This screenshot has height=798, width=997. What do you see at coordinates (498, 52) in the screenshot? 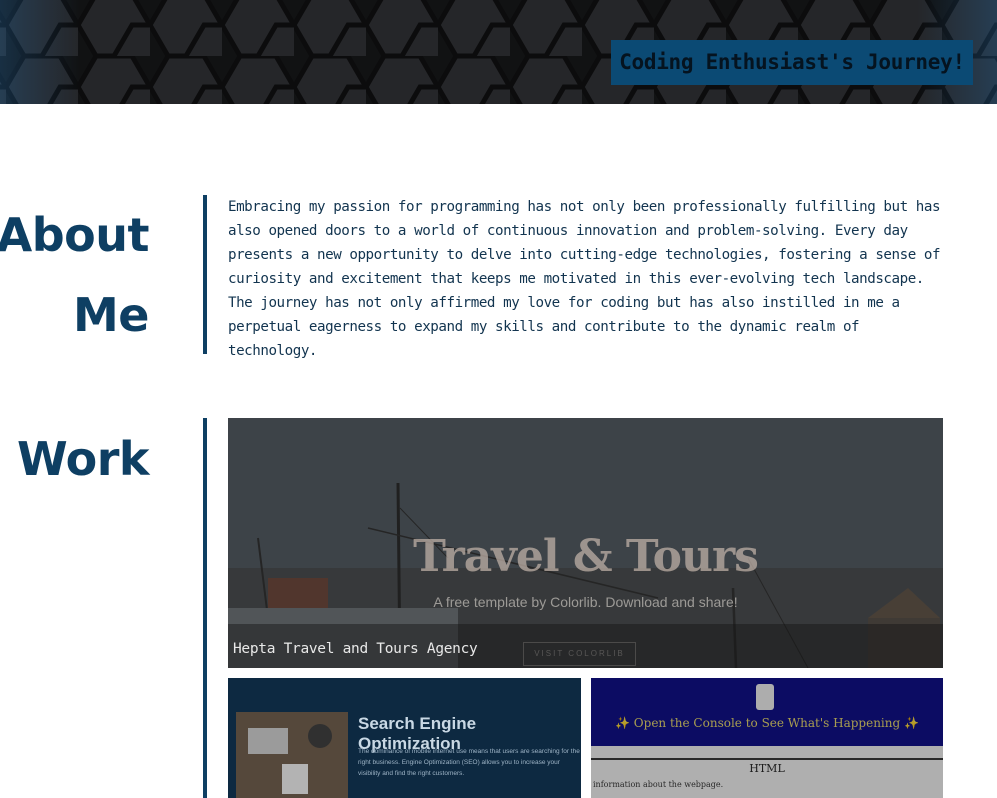
I see `header-banner: Coding Enthusiast's Journey!` at bounding box center [498, 52].